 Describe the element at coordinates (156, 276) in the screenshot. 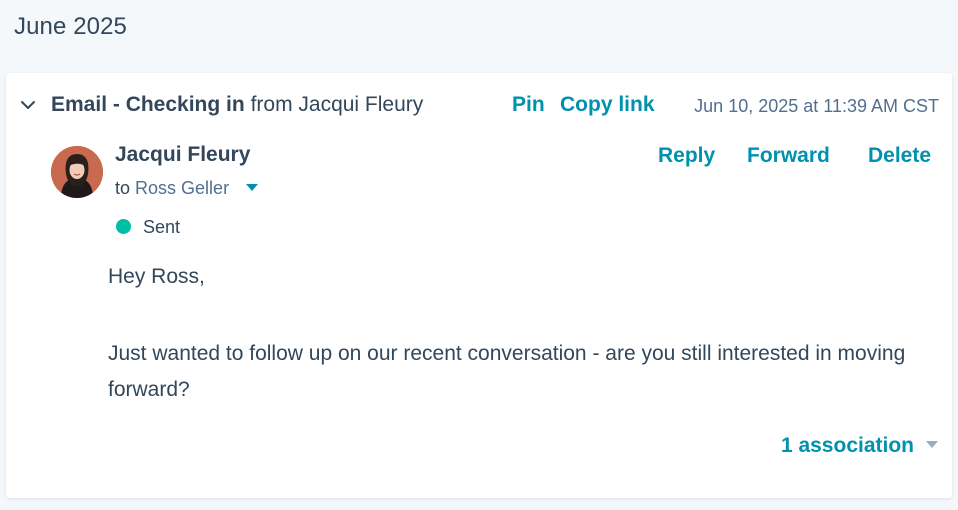

I see `email-greeting: Hey Ross,` at that location.